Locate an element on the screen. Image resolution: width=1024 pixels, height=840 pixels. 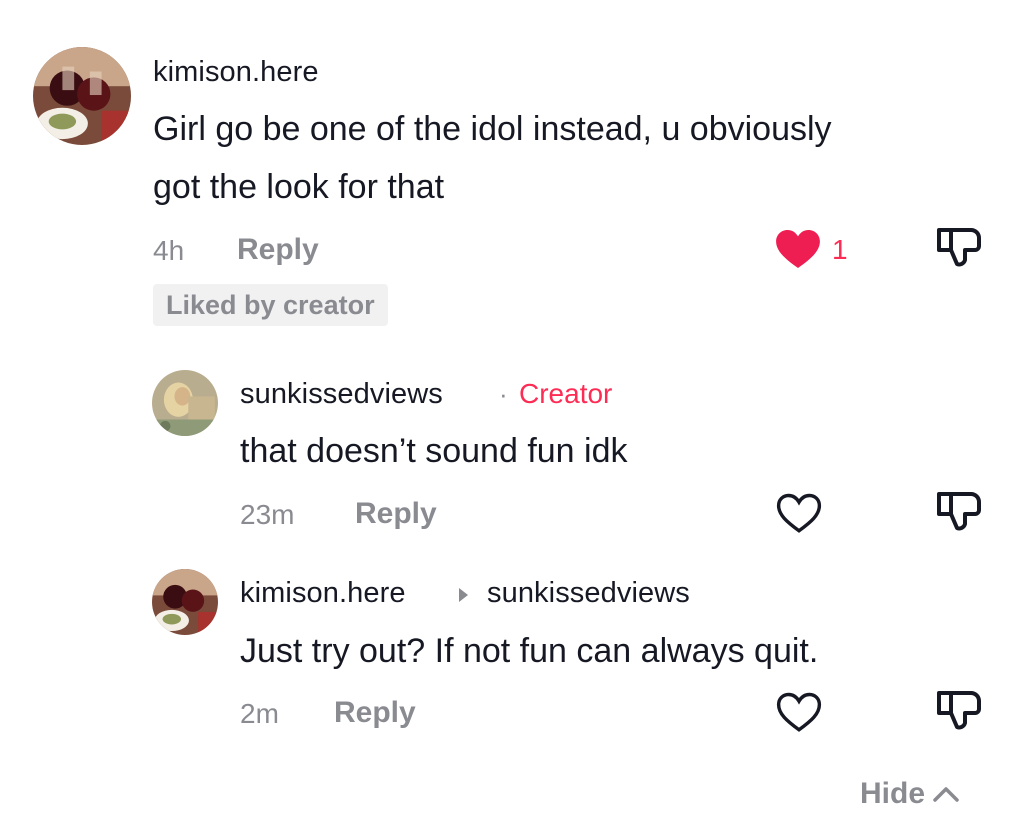
liked-by-creator-badge: Liked by creator is located at coordinates (270, 305).